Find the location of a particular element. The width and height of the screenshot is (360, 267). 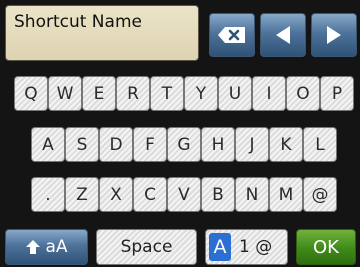

backspace-icon is located at coordinates (231, 35).